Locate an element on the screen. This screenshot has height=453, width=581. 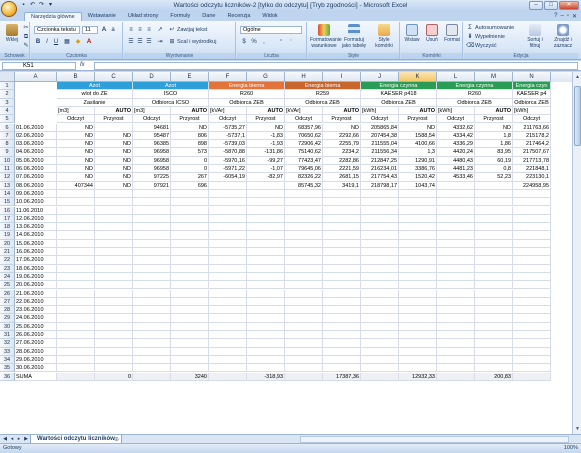
cell: ND is located at coordinates (190, 127).